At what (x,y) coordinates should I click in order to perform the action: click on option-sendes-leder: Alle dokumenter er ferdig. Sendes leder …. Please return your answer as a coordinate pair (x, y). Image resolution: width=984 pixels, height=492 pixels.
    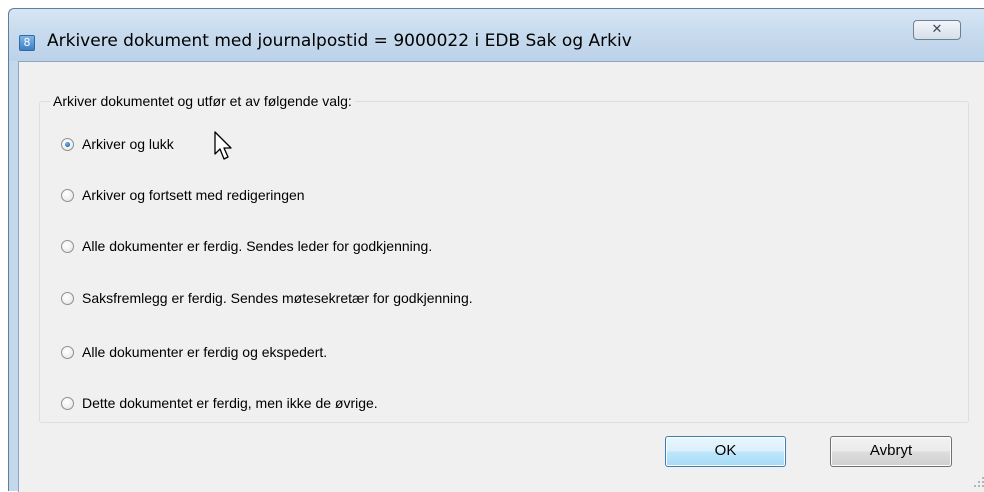
    Looking at the image, I should click on (246, 246).